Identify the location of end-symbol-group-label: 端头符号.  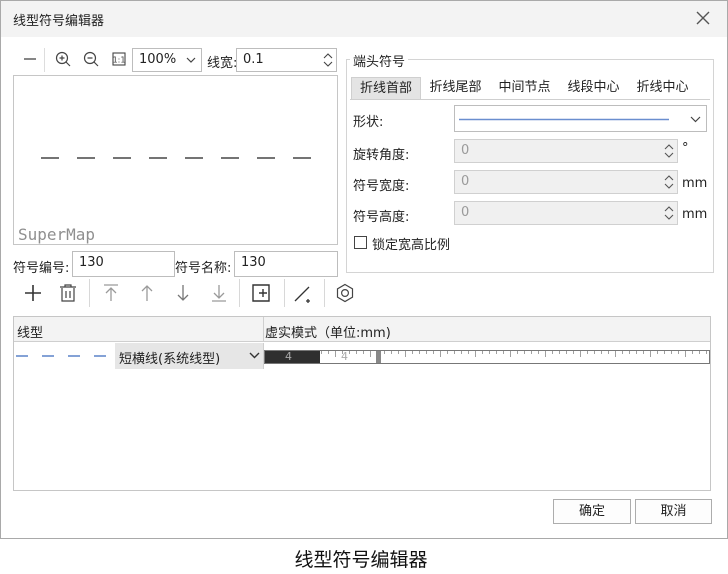
(379, 60).